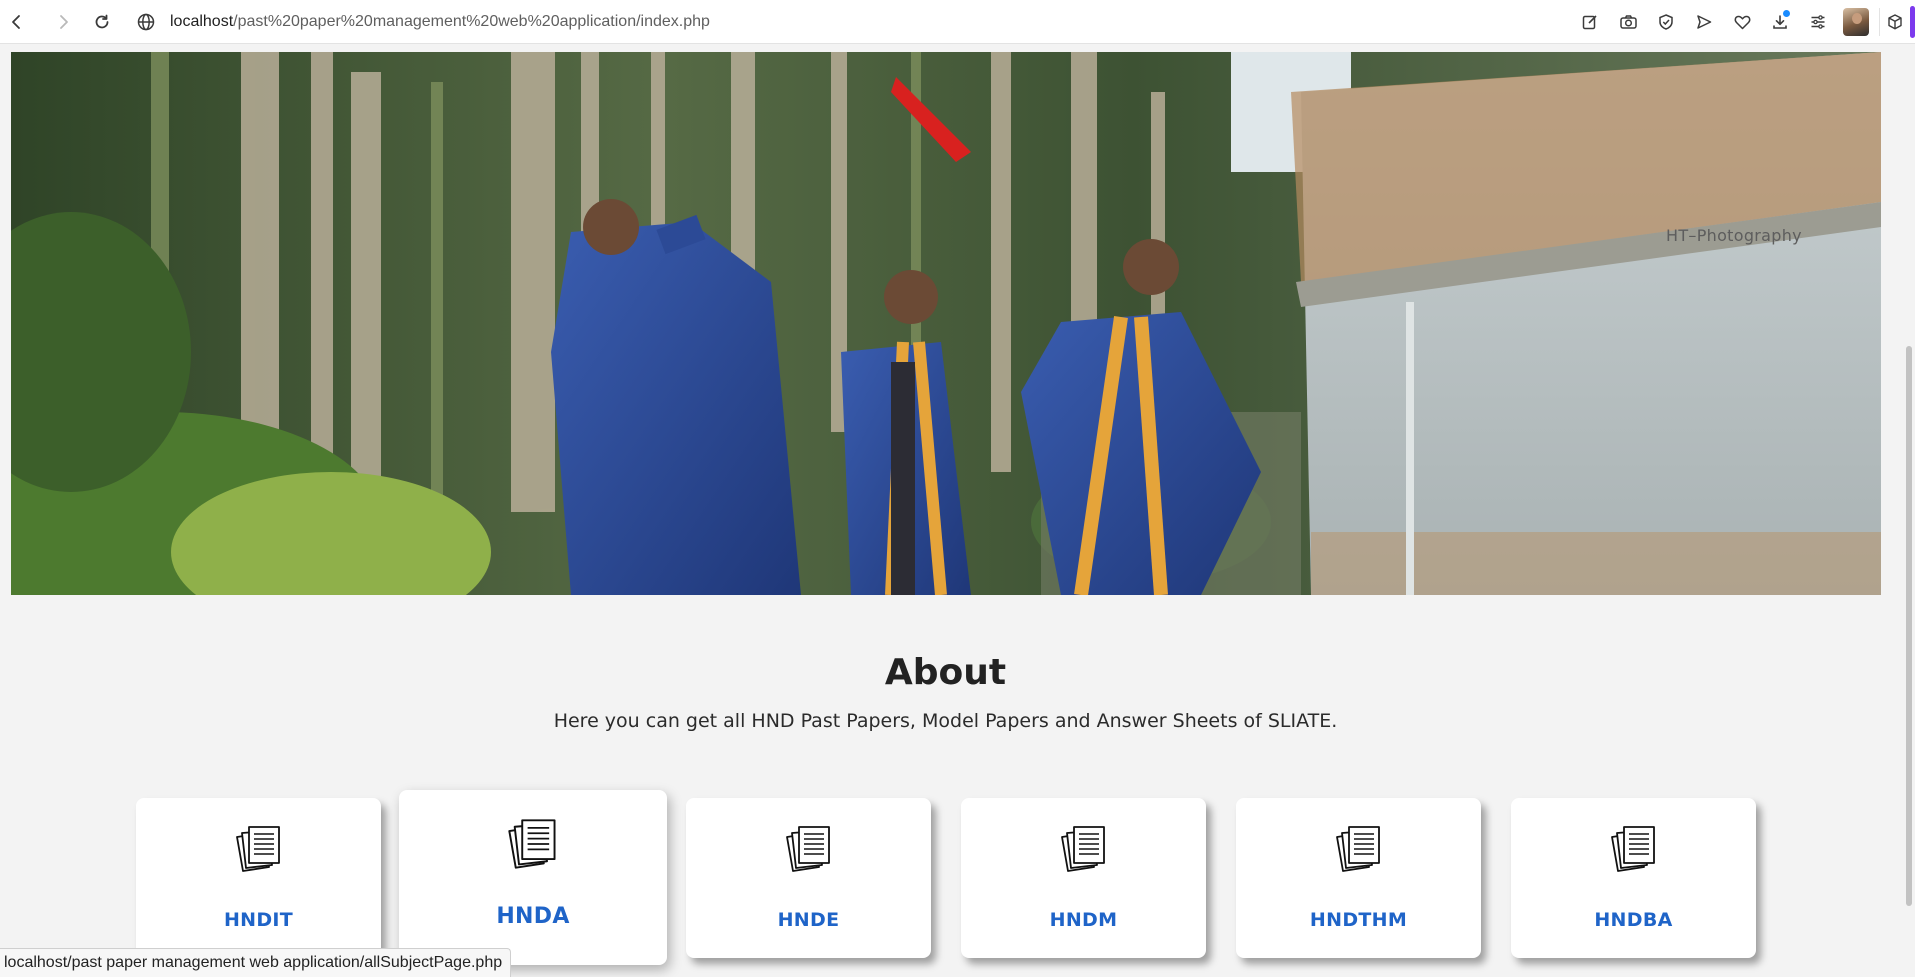 Image resolution: width=1915 pixels, height=977 pixels. Describe the element at coordinates (1742, 22) in the screenshot. I see `heart-icon` at that location.